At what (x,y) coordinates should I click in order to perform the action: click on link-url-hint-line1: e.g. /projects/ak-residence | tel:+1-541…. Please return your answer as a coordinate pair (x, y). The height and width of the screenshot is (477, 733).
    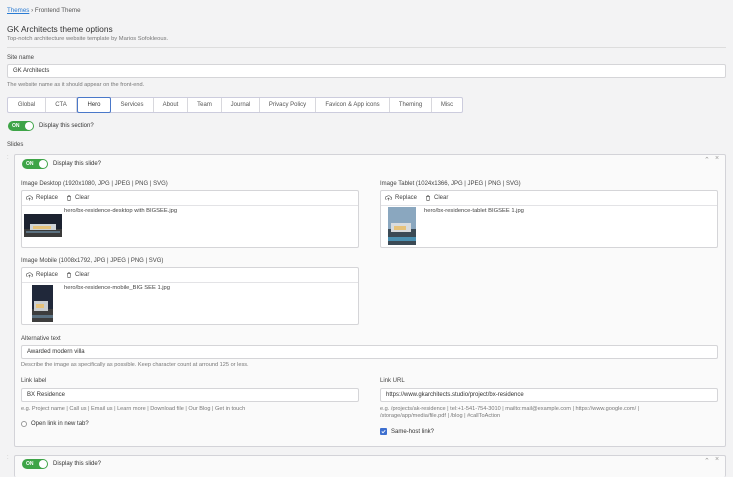
    Looking at the image, I should click on (510, 409).